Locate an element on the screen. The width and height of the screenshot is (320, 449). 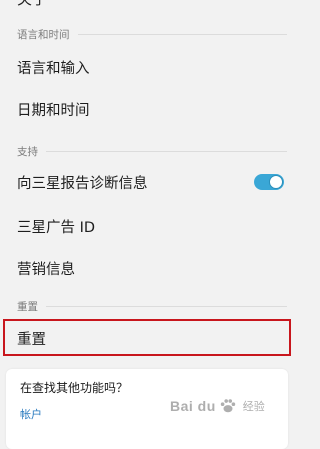
section-header-language-time: 语言和时间 is located at coordinates (152, 34).